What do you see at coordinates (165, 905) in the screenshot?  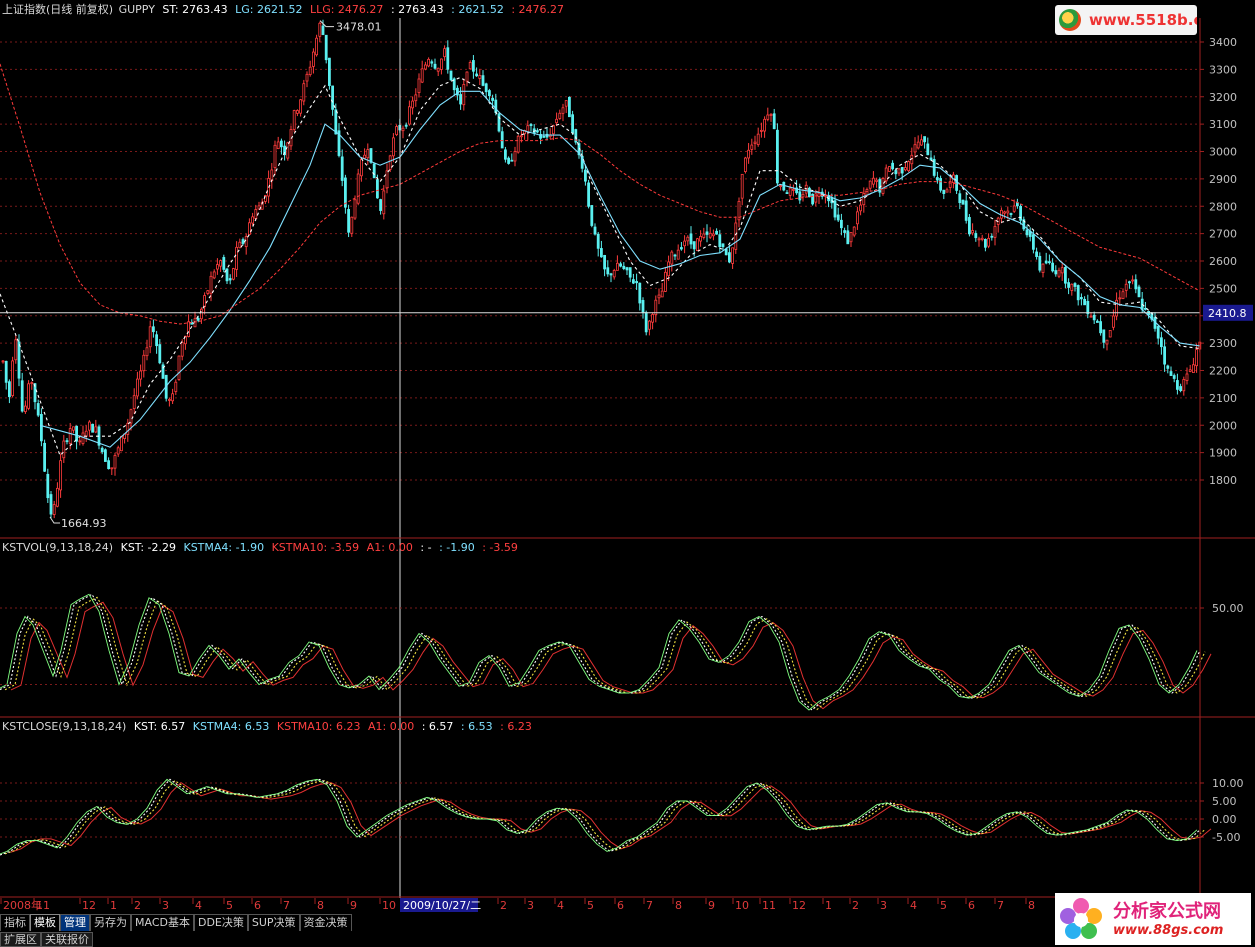 I see `x-tick-label: 3` at bounding box center [165, 905].